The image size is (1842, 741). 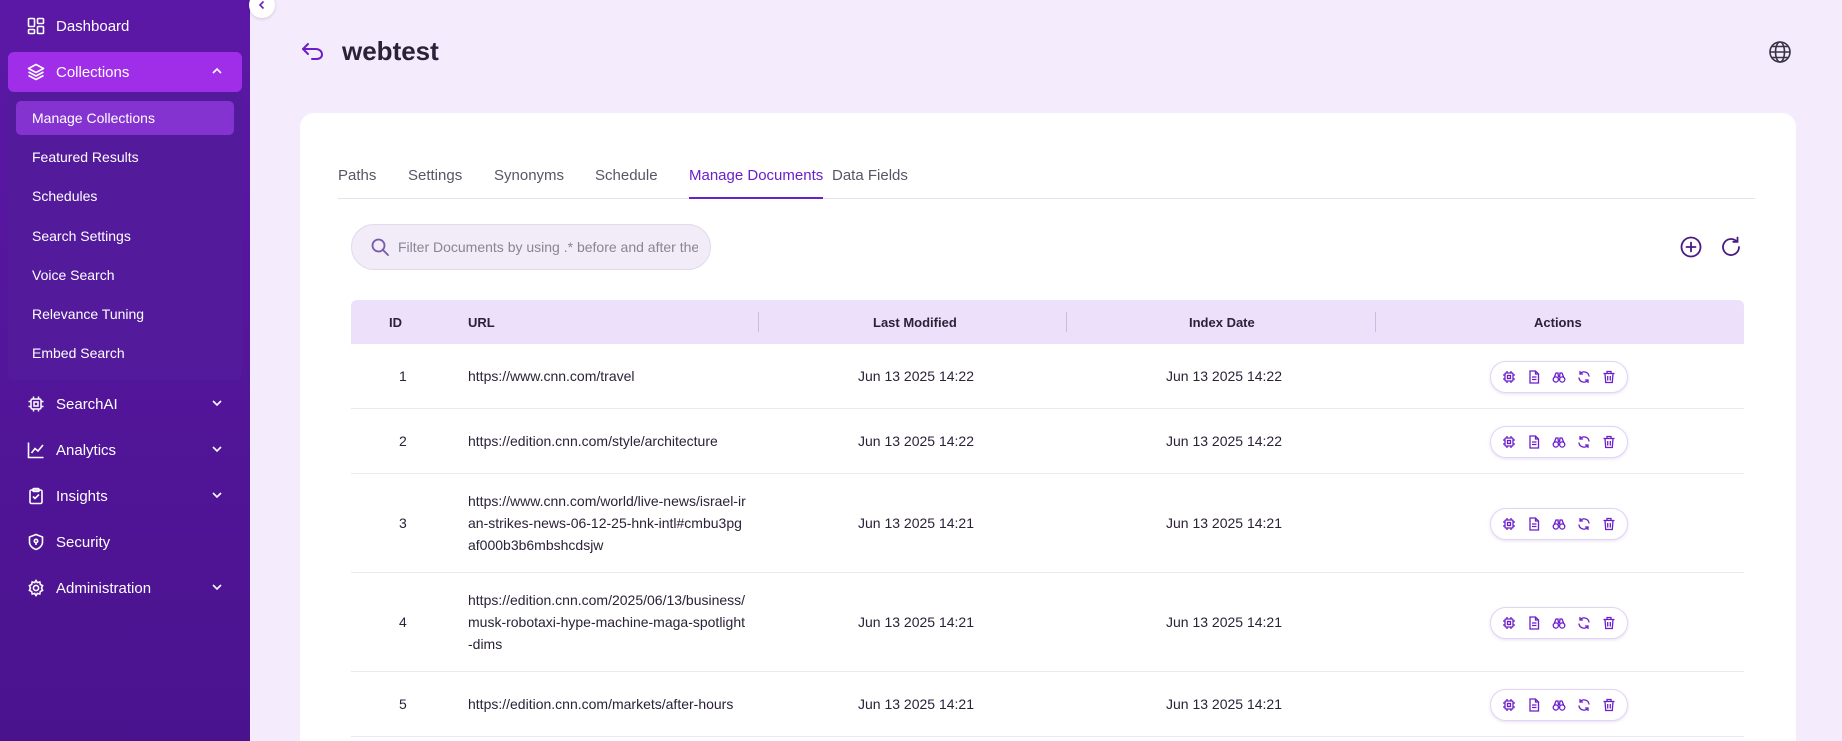 I want to click on analytics-icon, so click(x=36, y=450).